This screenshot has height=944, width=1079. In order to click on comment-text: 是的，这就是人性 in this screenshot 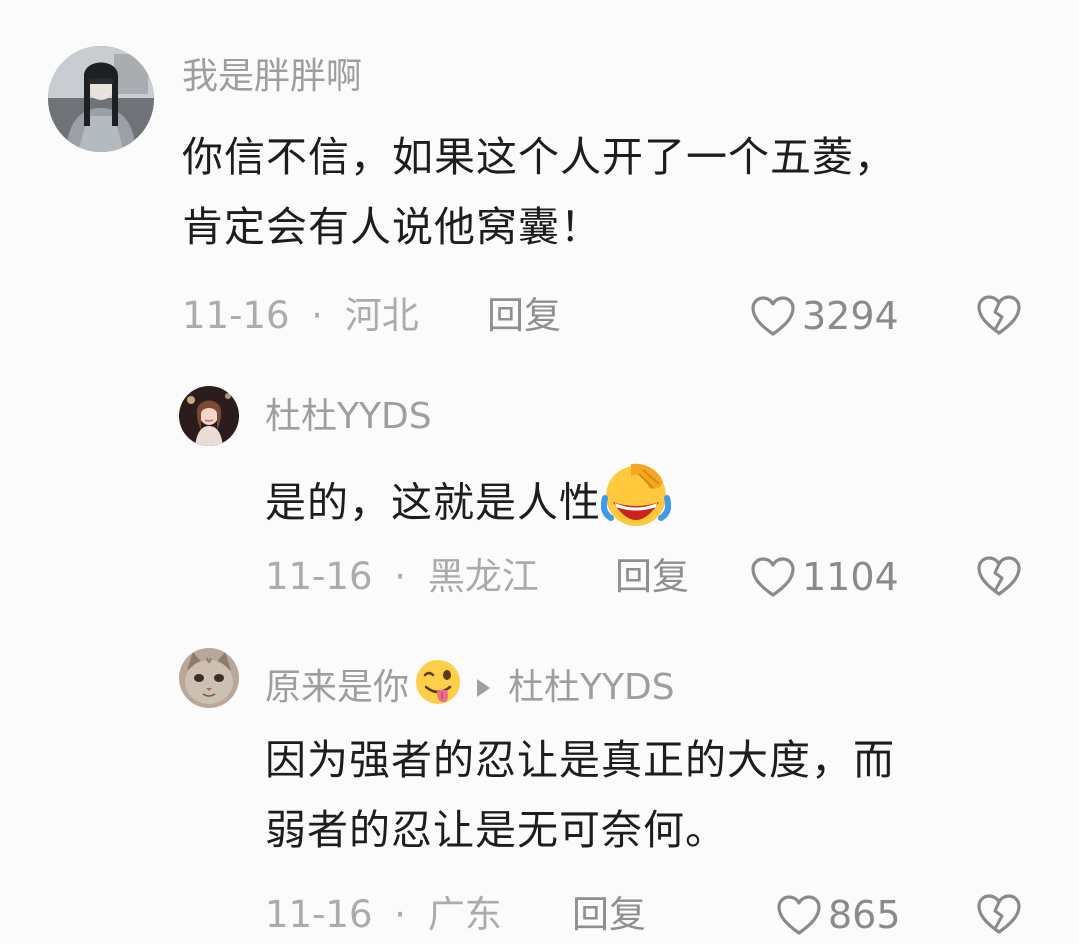, I will do `click(433, 502)`.